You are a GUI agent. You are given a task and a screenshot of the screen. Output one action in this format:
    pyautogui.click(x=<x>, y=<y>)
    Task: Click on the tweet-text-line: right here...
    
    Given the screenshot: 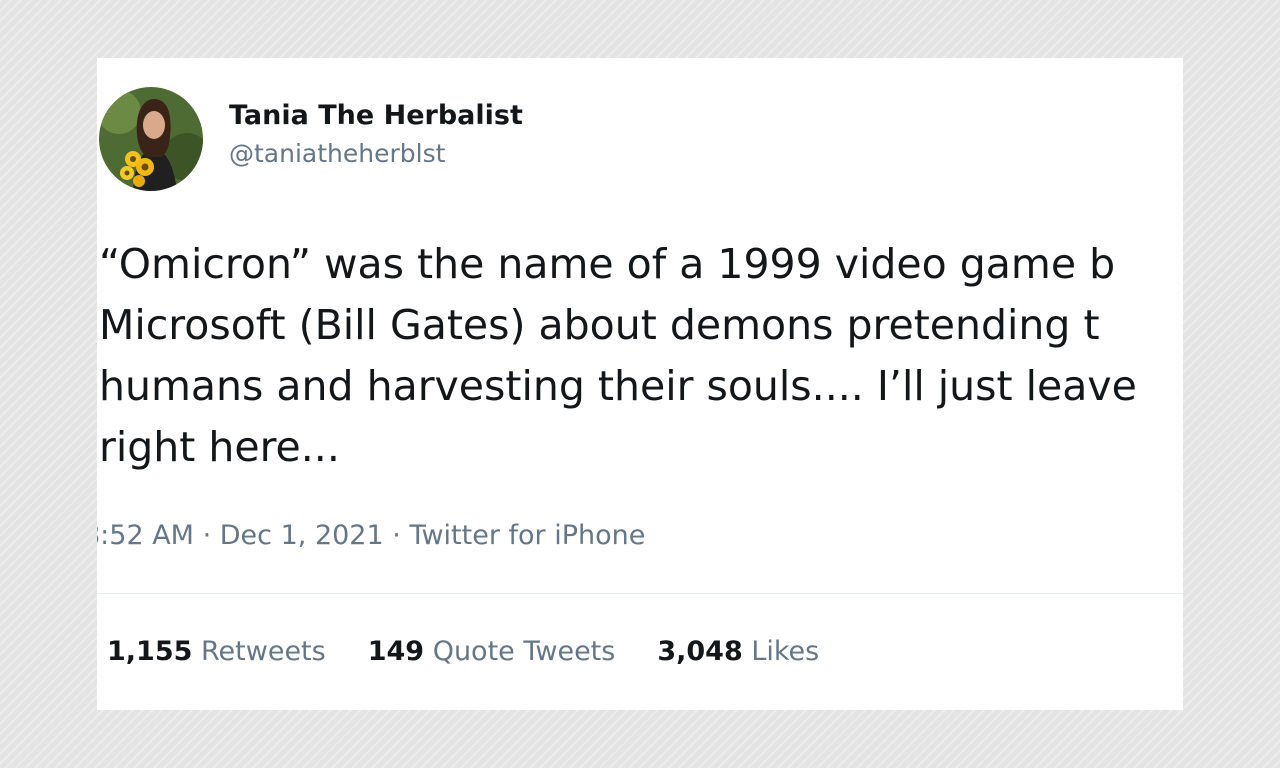 What is the action you would take?
    pyautogui.click(x=219, y=447)
    